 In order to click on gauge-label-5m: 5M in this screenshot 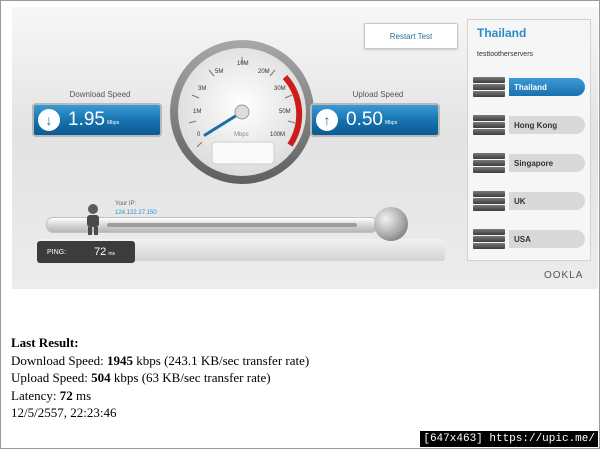, I will do `click(219, 72)`.